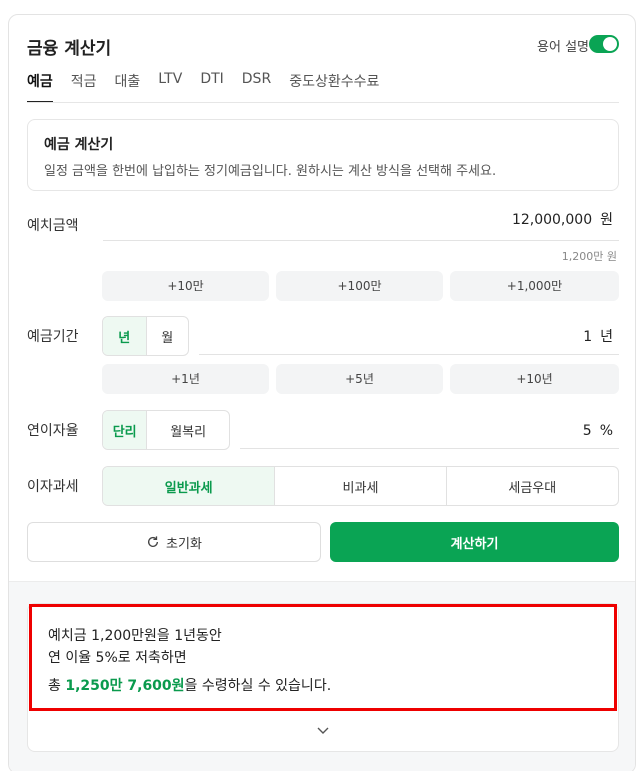 The width and height of the screenshot is (644, 771). What do you see at coordinates (409, 337) in the screenshot?
I see `period-input: 1년` at bounding box center [409, 337].